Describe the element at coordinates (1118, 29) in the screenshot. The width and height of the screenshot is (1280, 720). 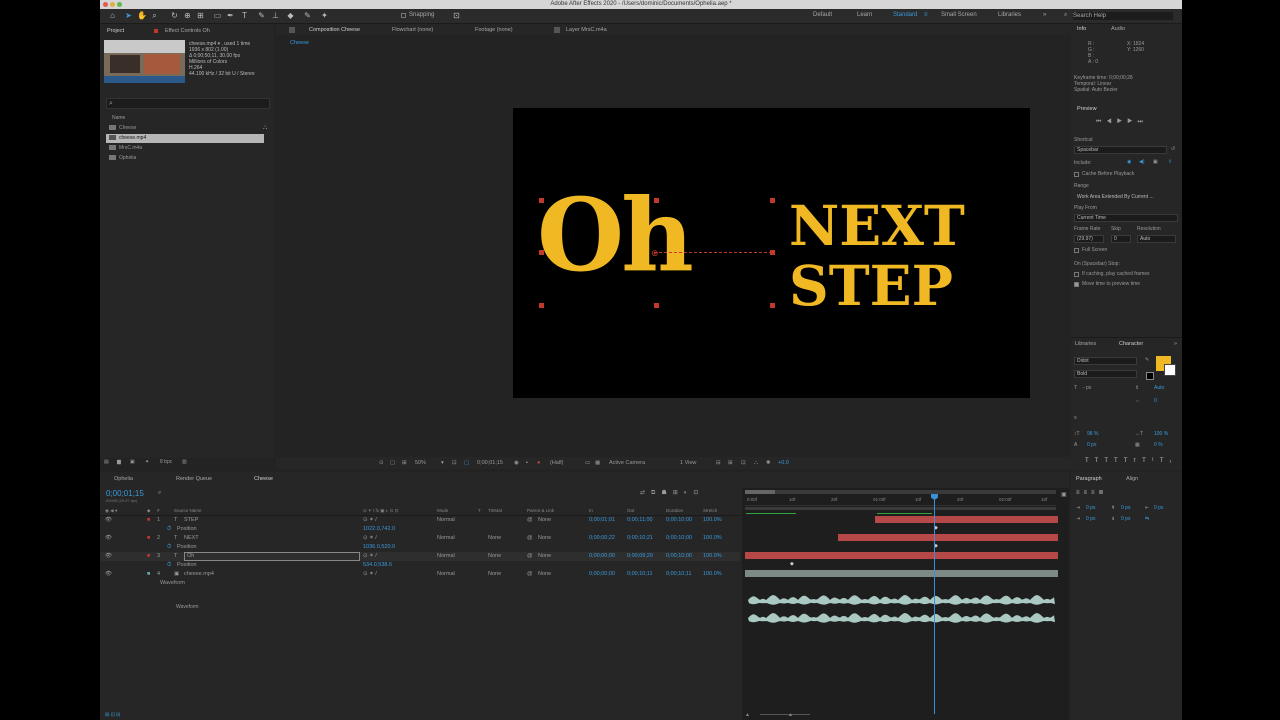
I see `tab-audio: Audio` at that location.